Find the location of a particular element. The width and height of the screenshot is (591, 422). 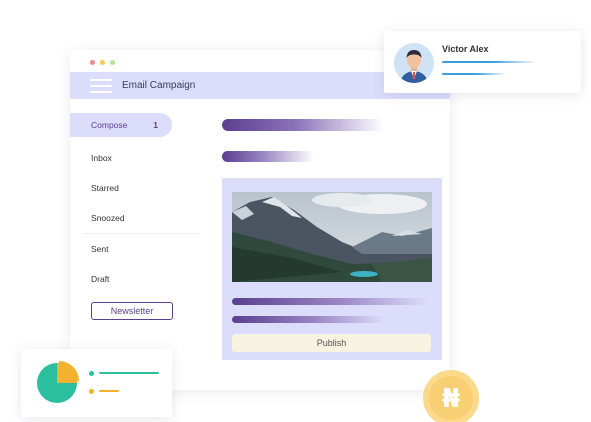

sidebar-item-snoozed: Snoozed is located at coordinates (140, 218).